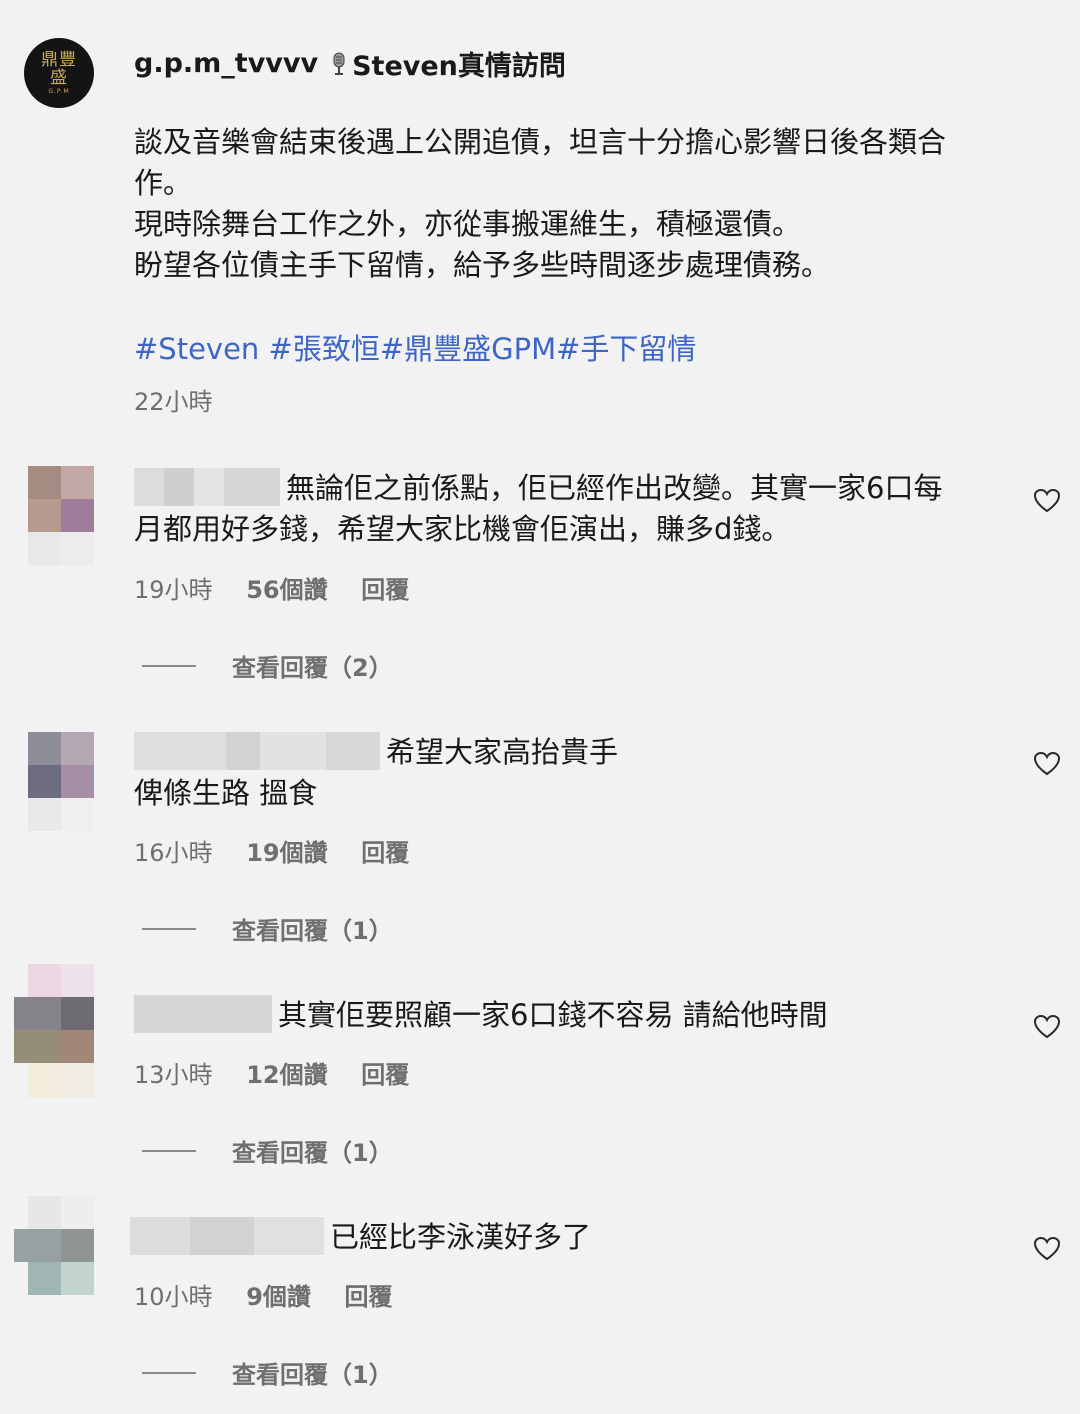 This screenshot has width=1080, height=1414. I want to click on comment-line: 俾條生路 搵食, so click(226, 793).